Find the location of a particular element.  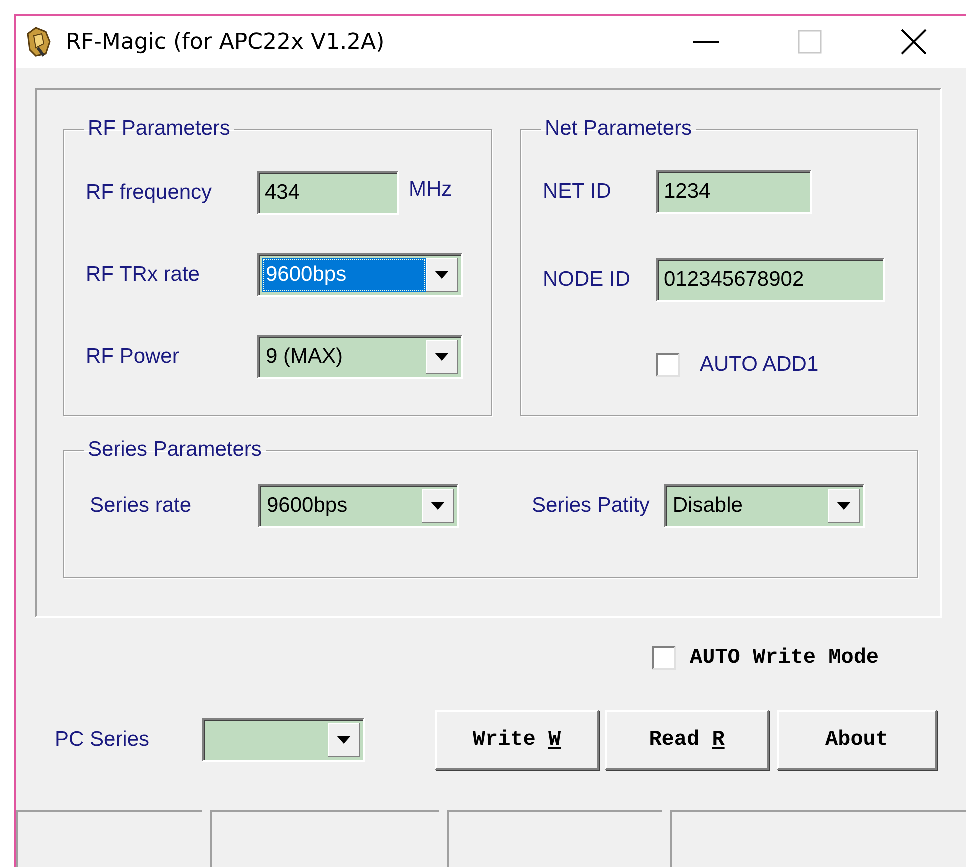

window-title: RF-Magic (for APC22x V1.2A) is located at coordinates (225, 42).